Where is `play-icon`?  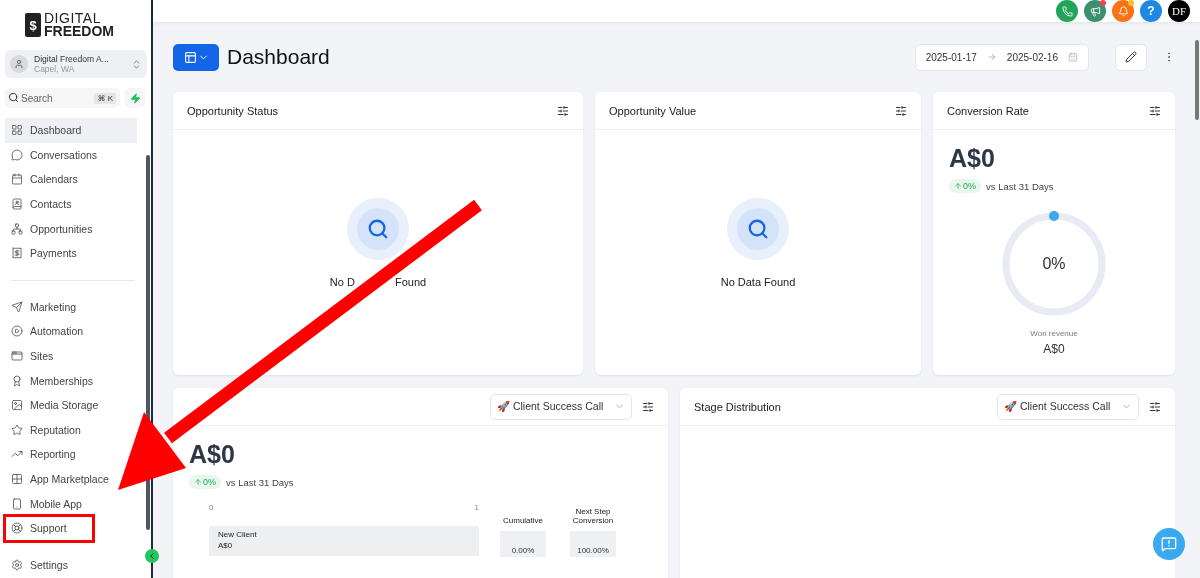
play-icon is located at coordinates (17, 331).